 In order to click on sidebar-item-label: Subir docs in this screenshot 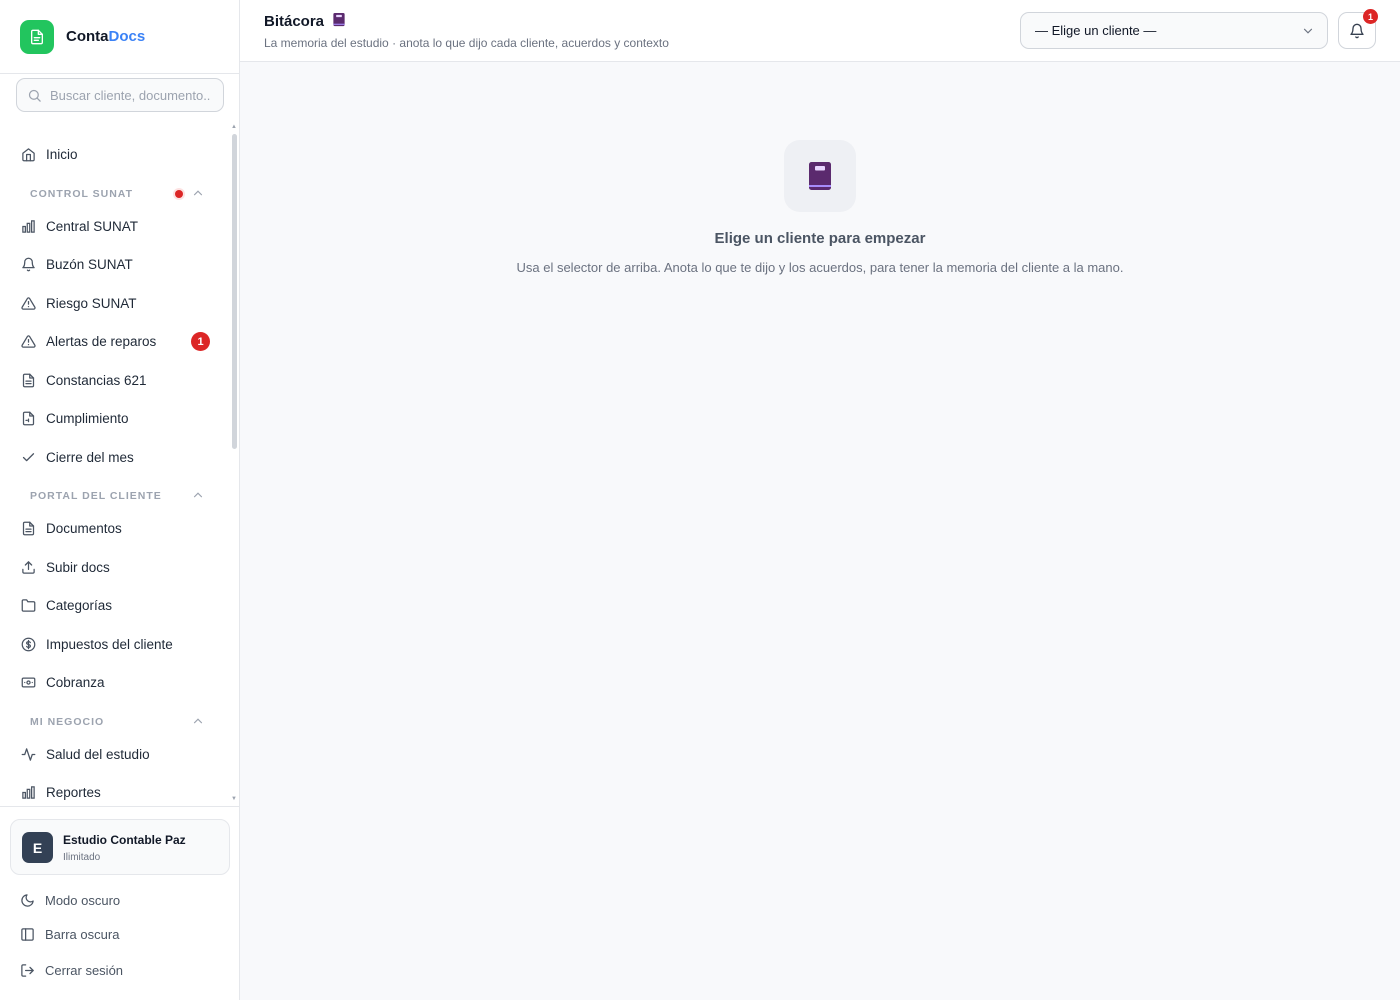, I will do `click(78, 567)`.